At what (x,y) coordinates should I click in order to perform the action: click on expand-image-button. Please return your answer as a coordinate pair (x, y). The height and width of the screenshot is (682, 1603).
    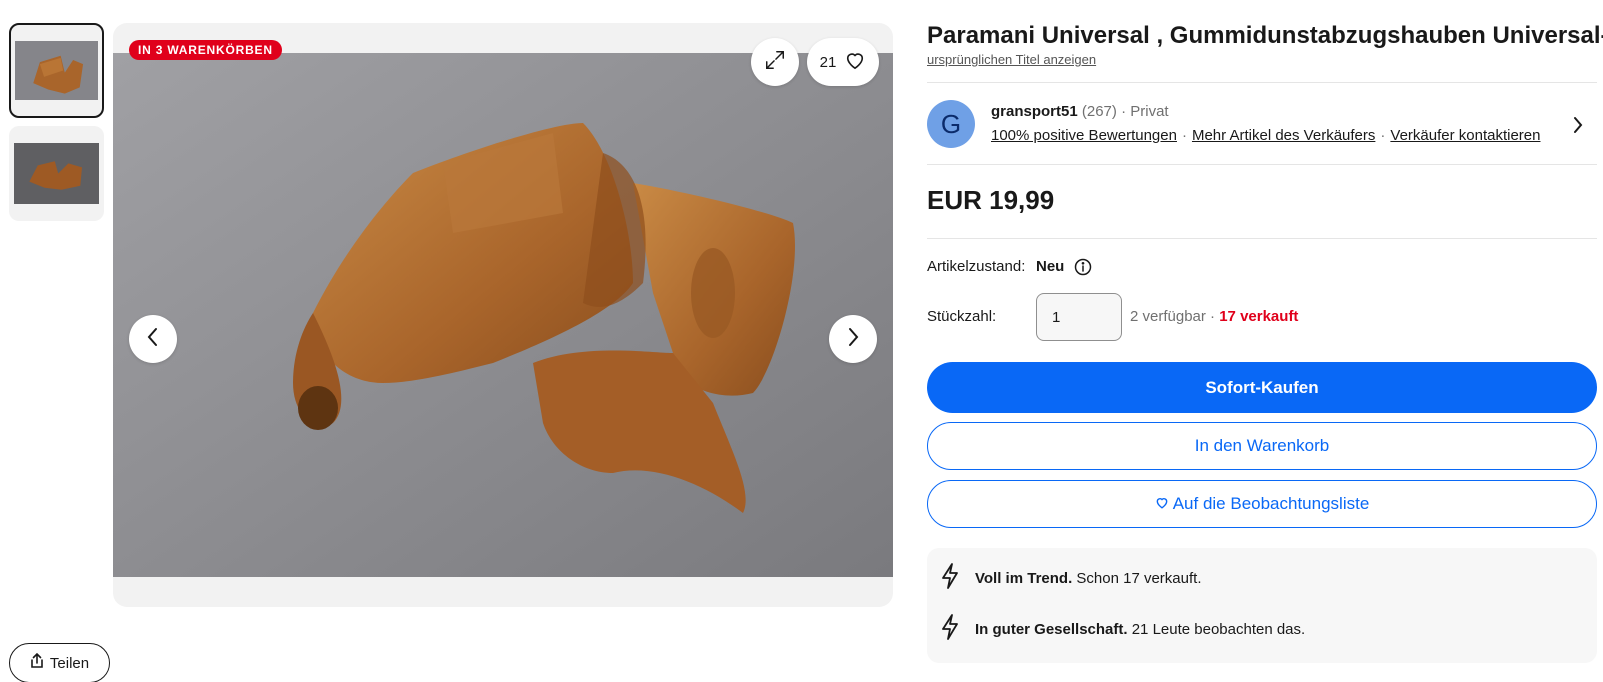
    Looking at the image, I should click on (775, 62).